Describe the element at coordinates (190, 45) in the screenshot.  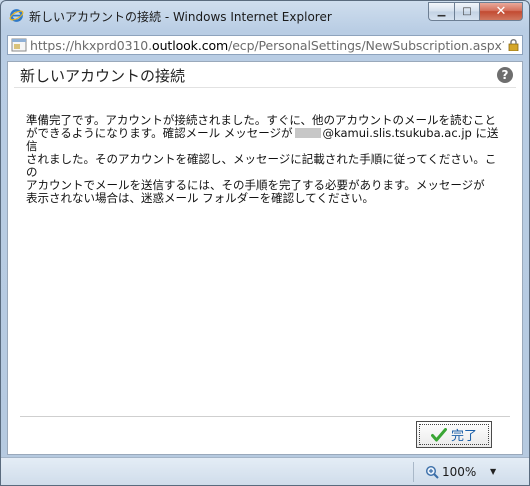
I see `url-domain: outlook.com` at that location.